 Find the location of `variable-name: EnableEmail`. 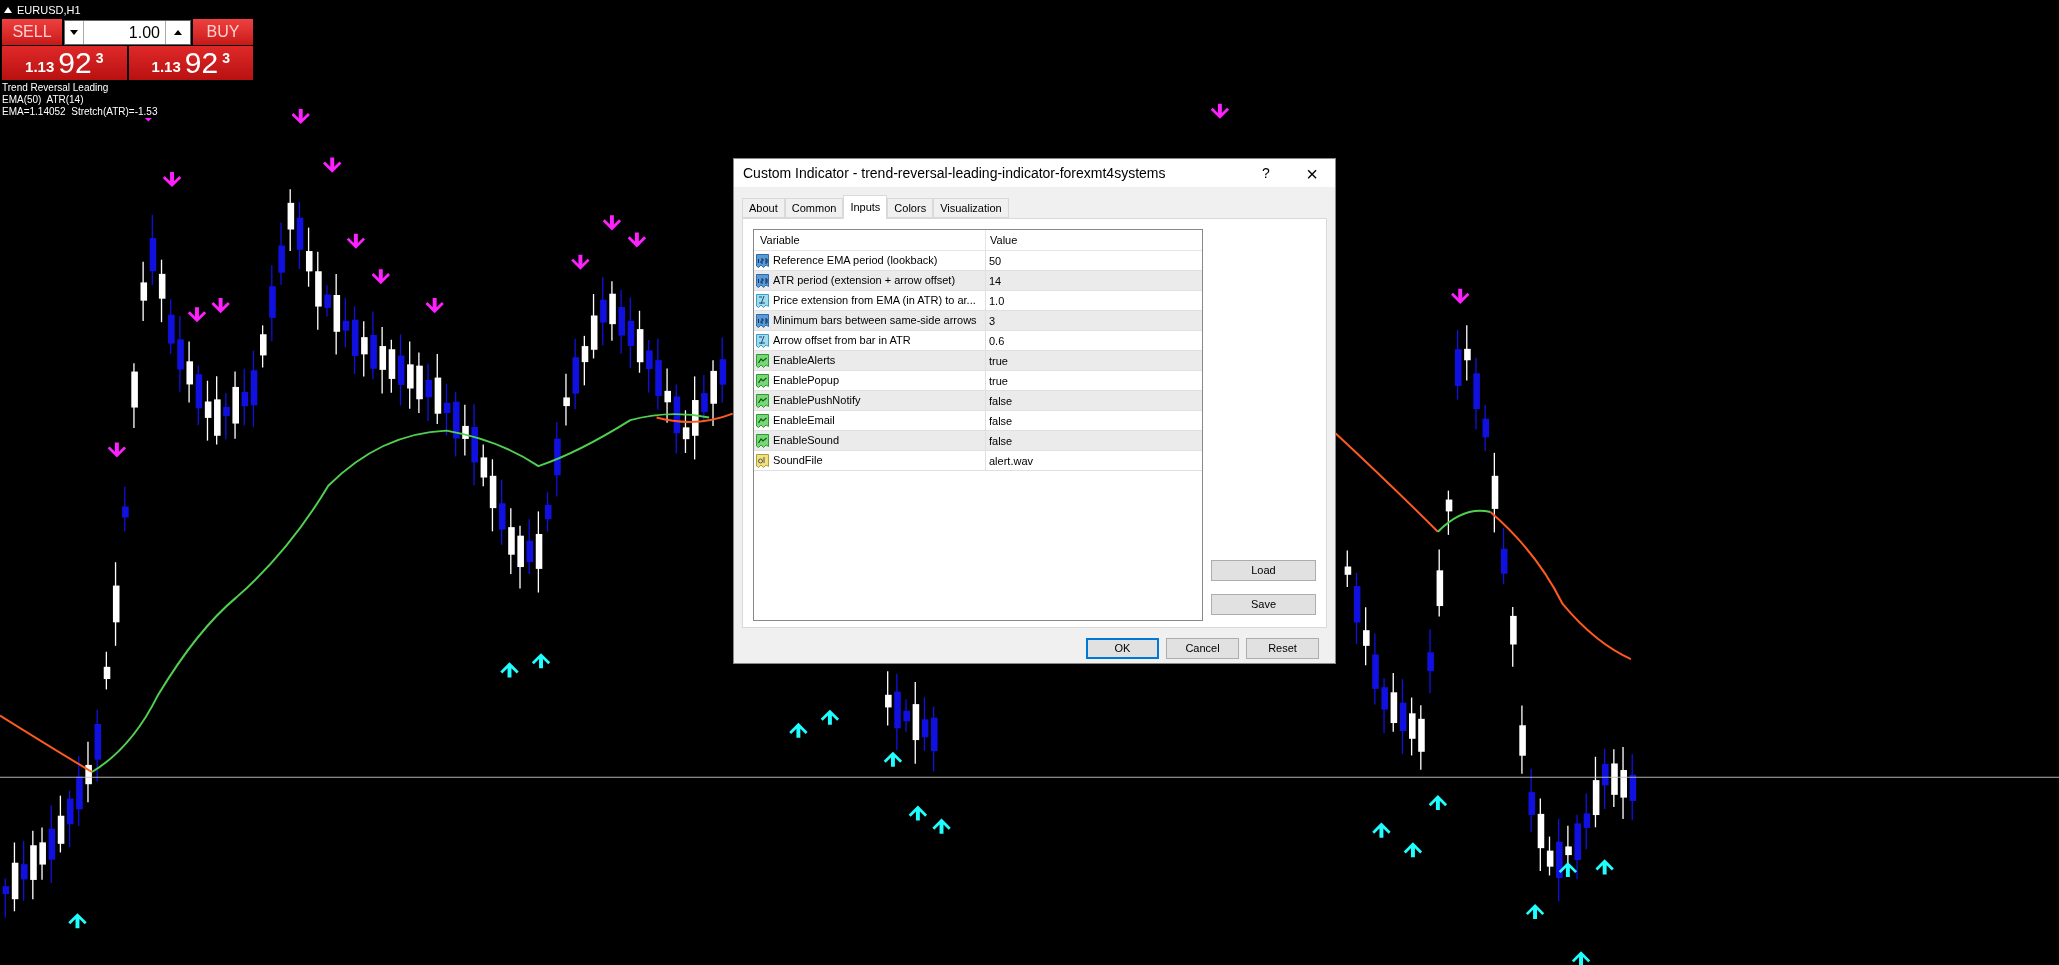

variable-name: EnableEmail is located at coordinates (804, 421).